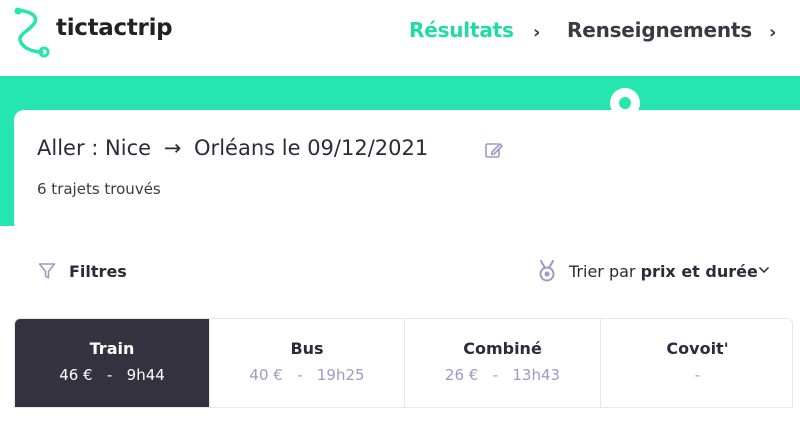 The height and width of the screenshot is (430, 800). I want to click on medal-icon, so click(547, 271).